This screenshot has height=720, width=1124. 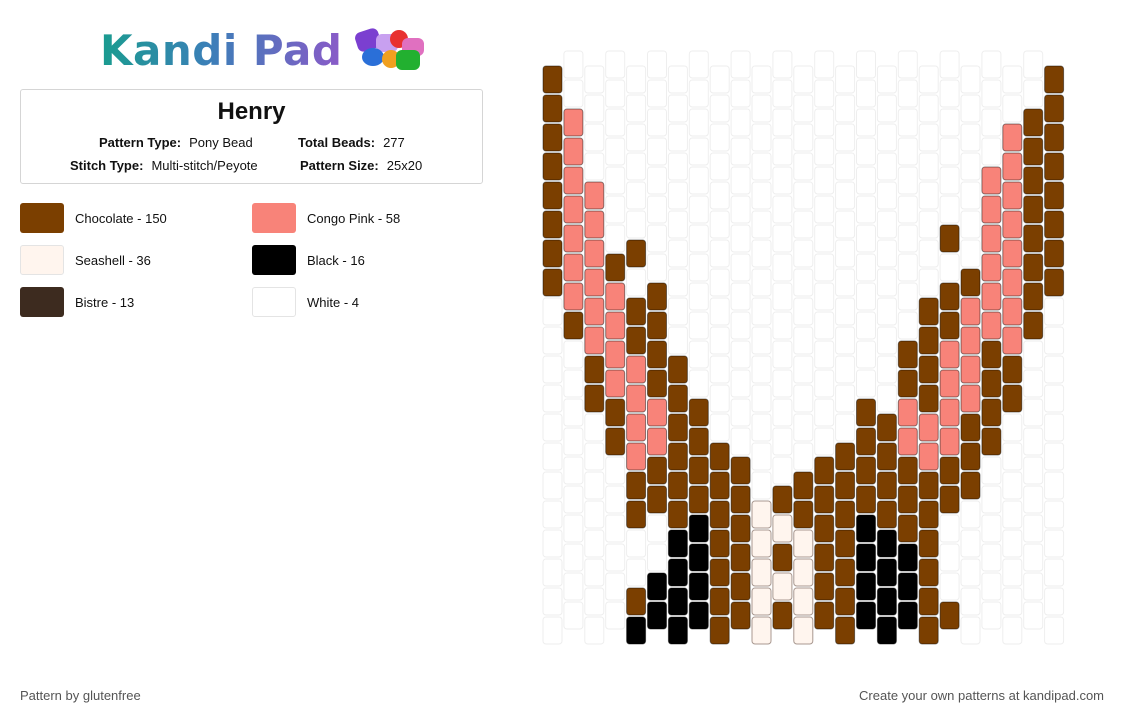 I want to click on kandipad-link: Create your own patterns at kandipad.com, so click(x=981, y=695).